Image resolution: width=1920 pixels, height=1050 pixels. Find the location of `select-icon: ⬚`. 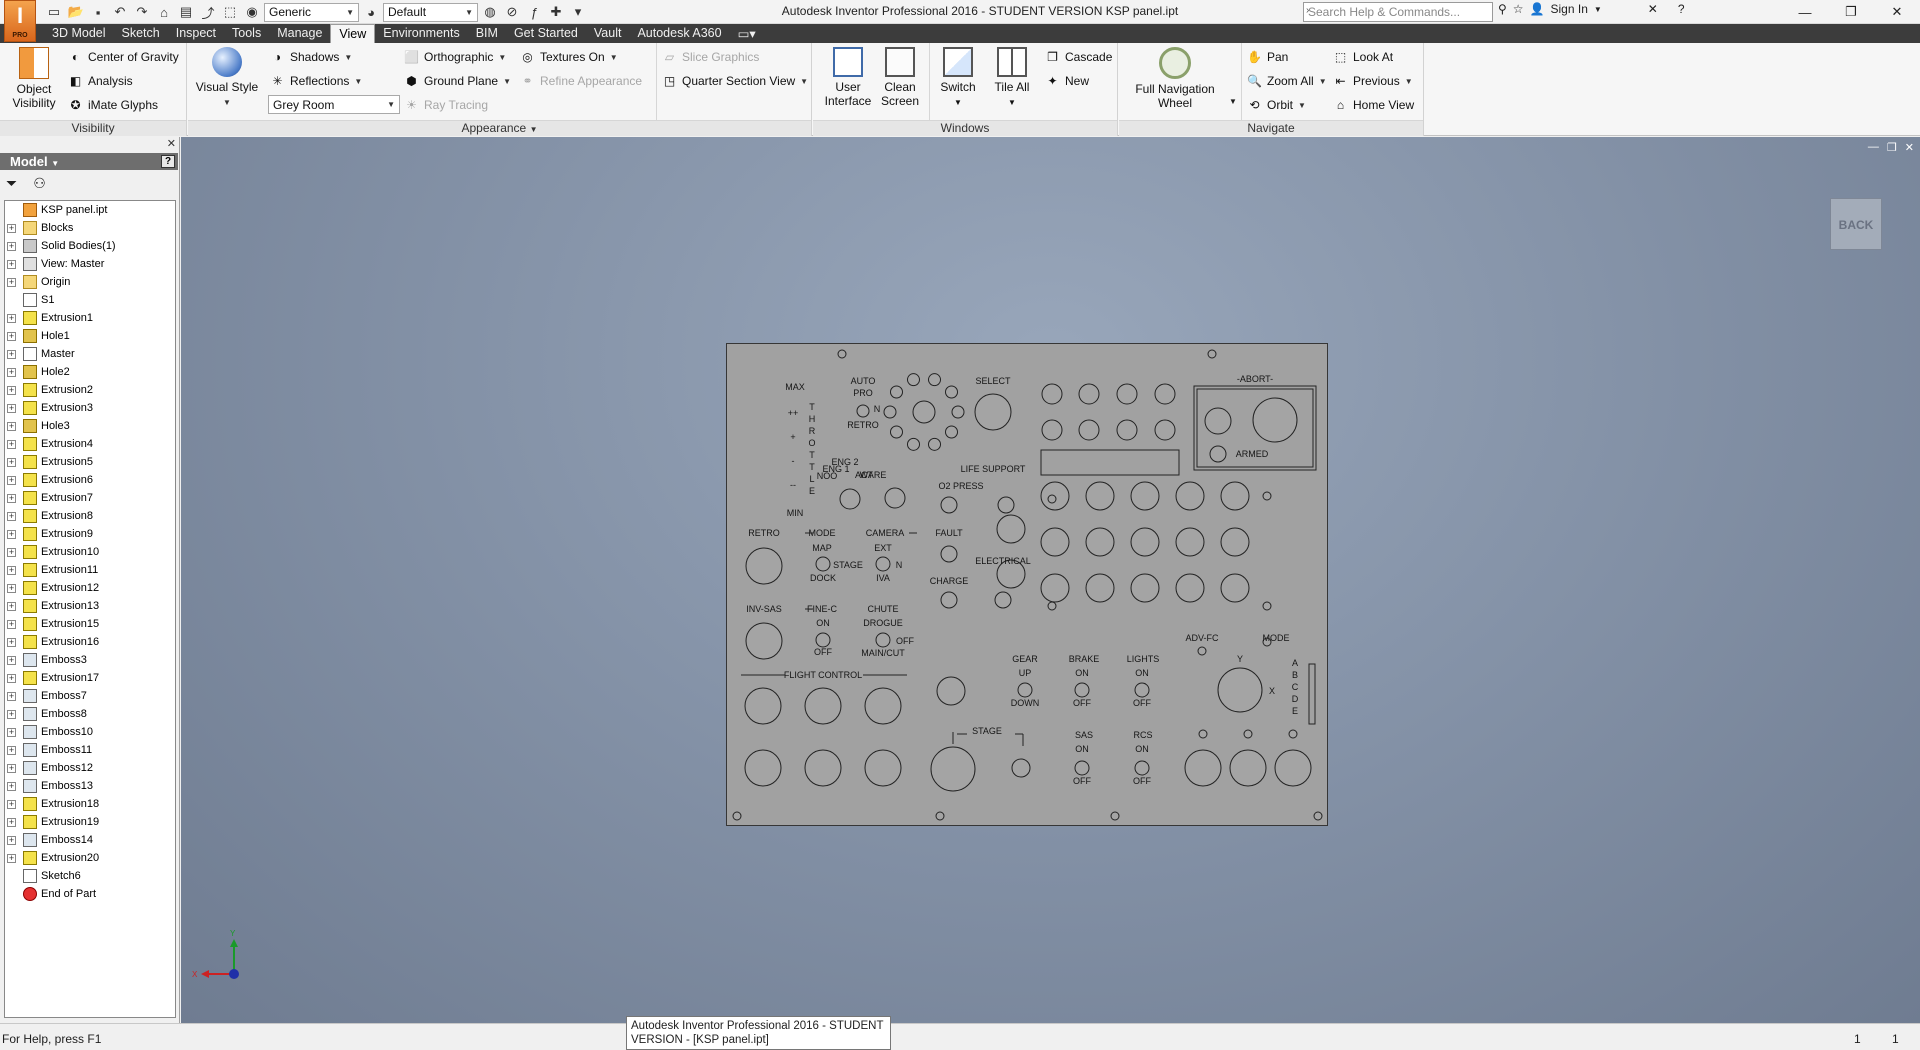

select-icon: ⬚ is located at coordinates (230, 12).